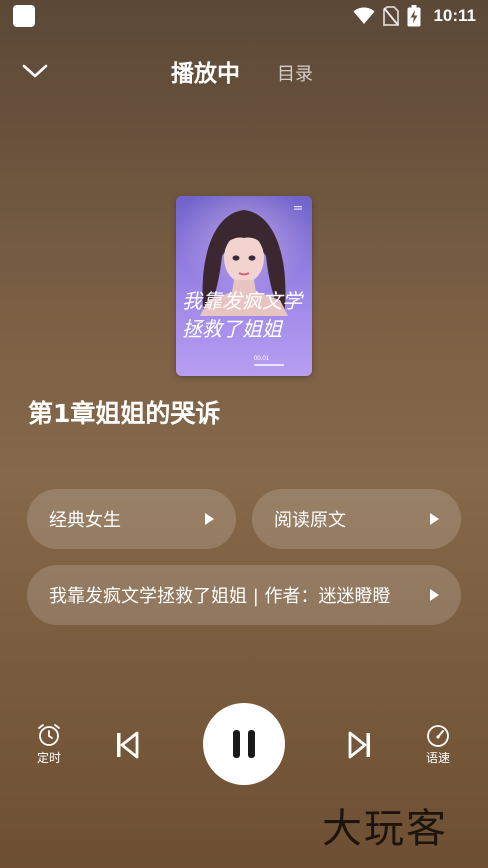 This screenshot has width=488, height=868. Describe the element at coordinates (391, 16) in the screenshot. I see `no-sim-icon` at that location.